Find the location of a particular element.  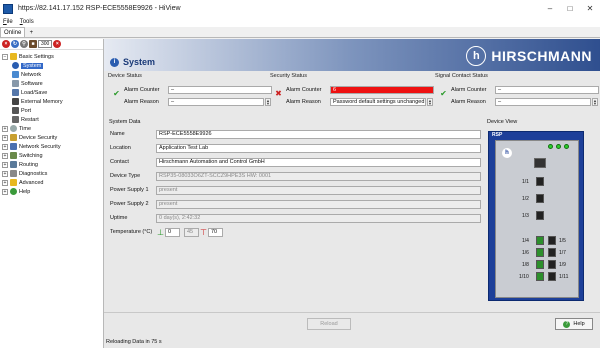

status-bar: Reloading Data in 75 s is located at coordinates (352, 342).